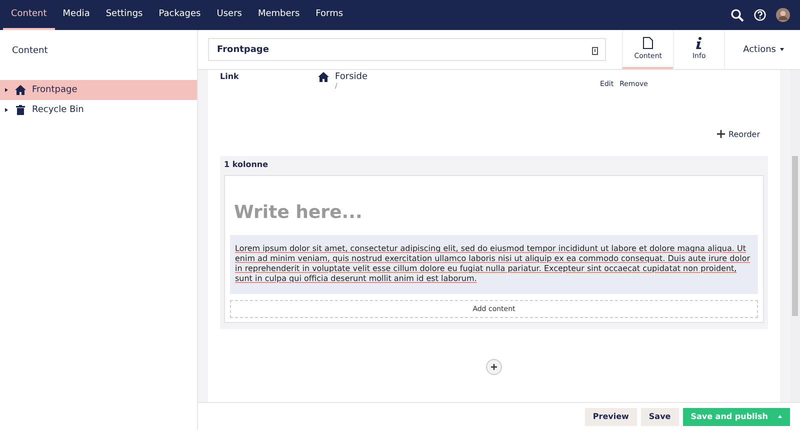  Describe the element at coordinates (229, 15) in the screenshot. I see `nav-tab: Users` at that location.